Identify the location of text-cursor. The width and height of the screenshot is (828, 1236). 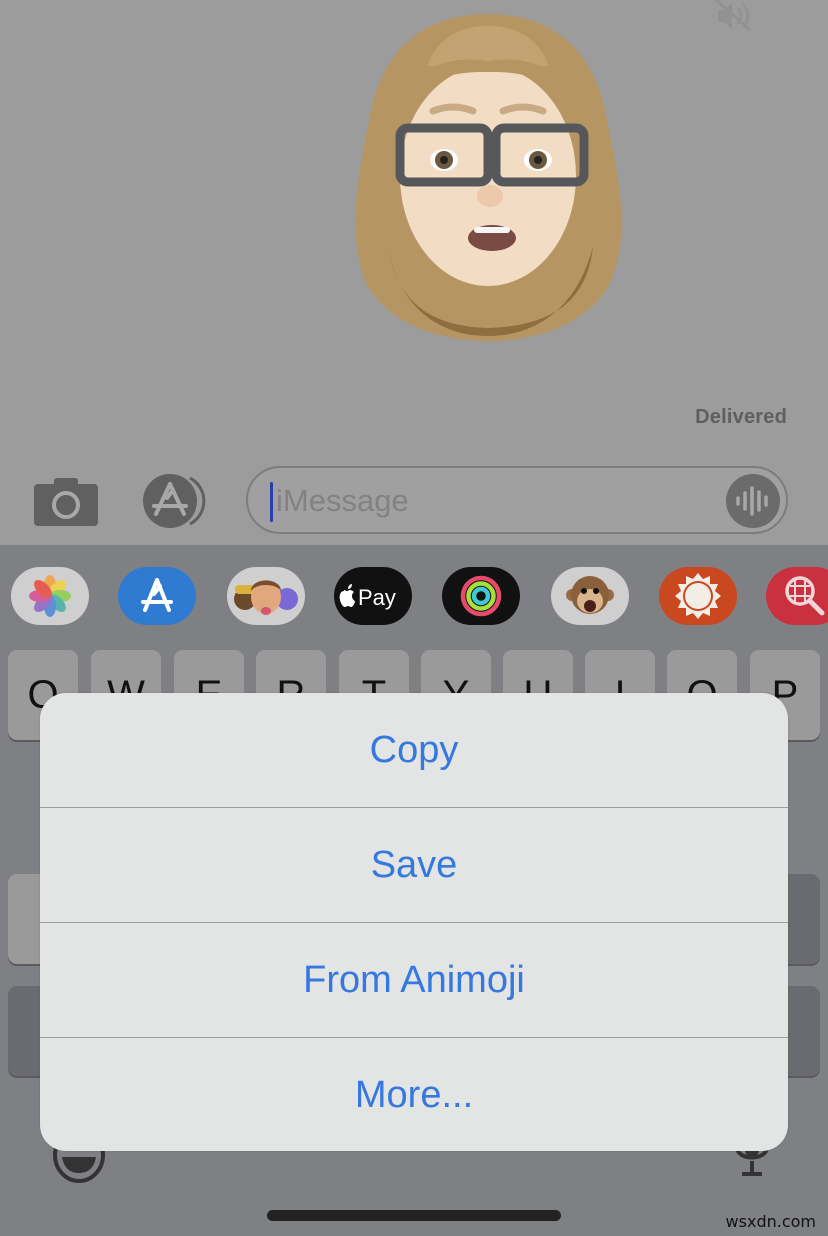
(271, 502).